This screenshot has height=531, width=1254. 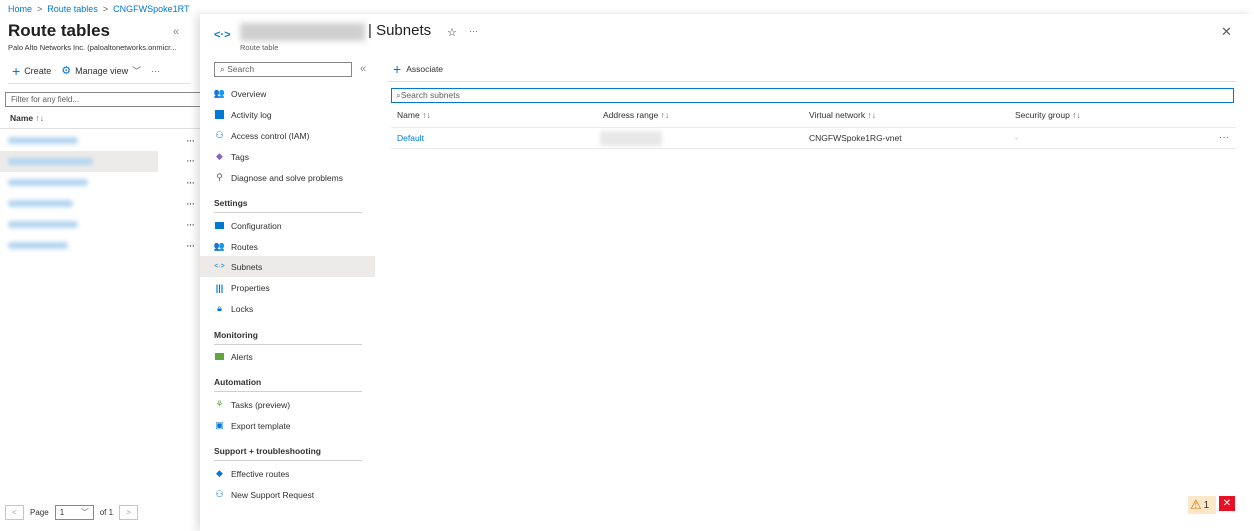 What do you see at coordinates (1226, 32) in the screenshot?
I see `close-icon: ✕` at bounding box center [1226, 32].